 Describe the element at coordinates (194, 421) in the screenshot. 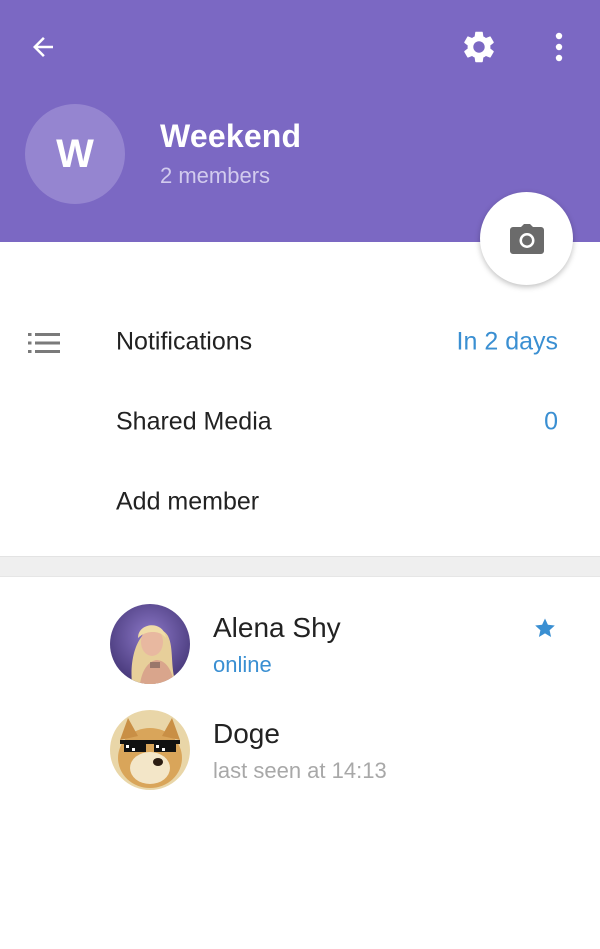

I see `shared-media-label: Shared Media` at that location.